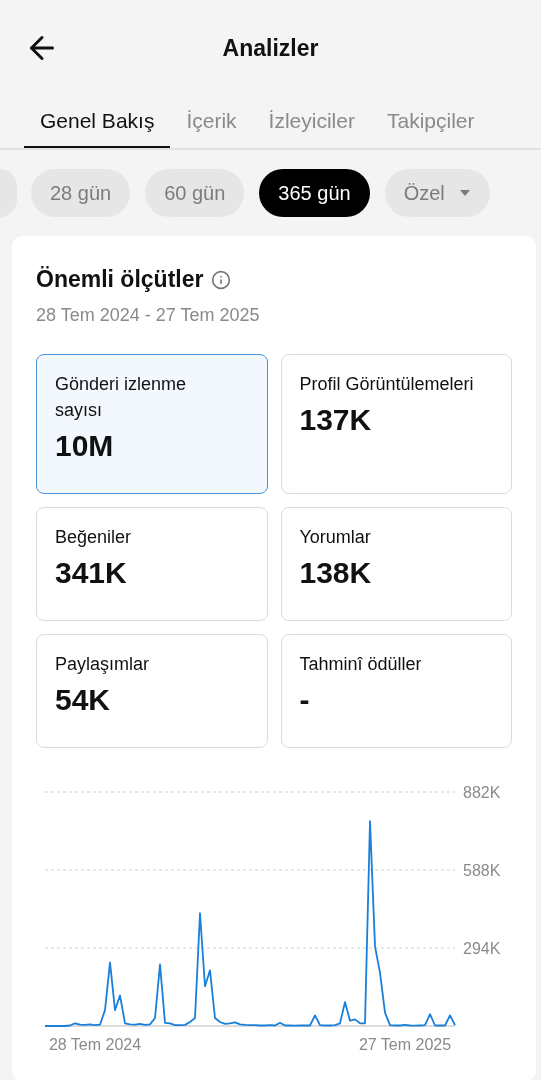  What do you see at coordinates (361, 664) in the screenshot?
I see `metric-label: Tahminî ödüller` at bounding box center [361, 664].